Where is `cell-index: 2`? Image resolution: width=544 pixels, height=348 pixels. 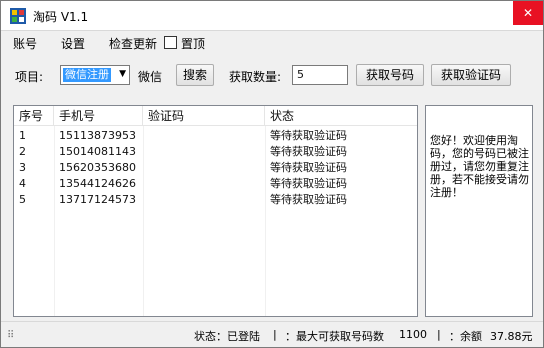 cell-index: 2 is located at coordinates (22, 151).